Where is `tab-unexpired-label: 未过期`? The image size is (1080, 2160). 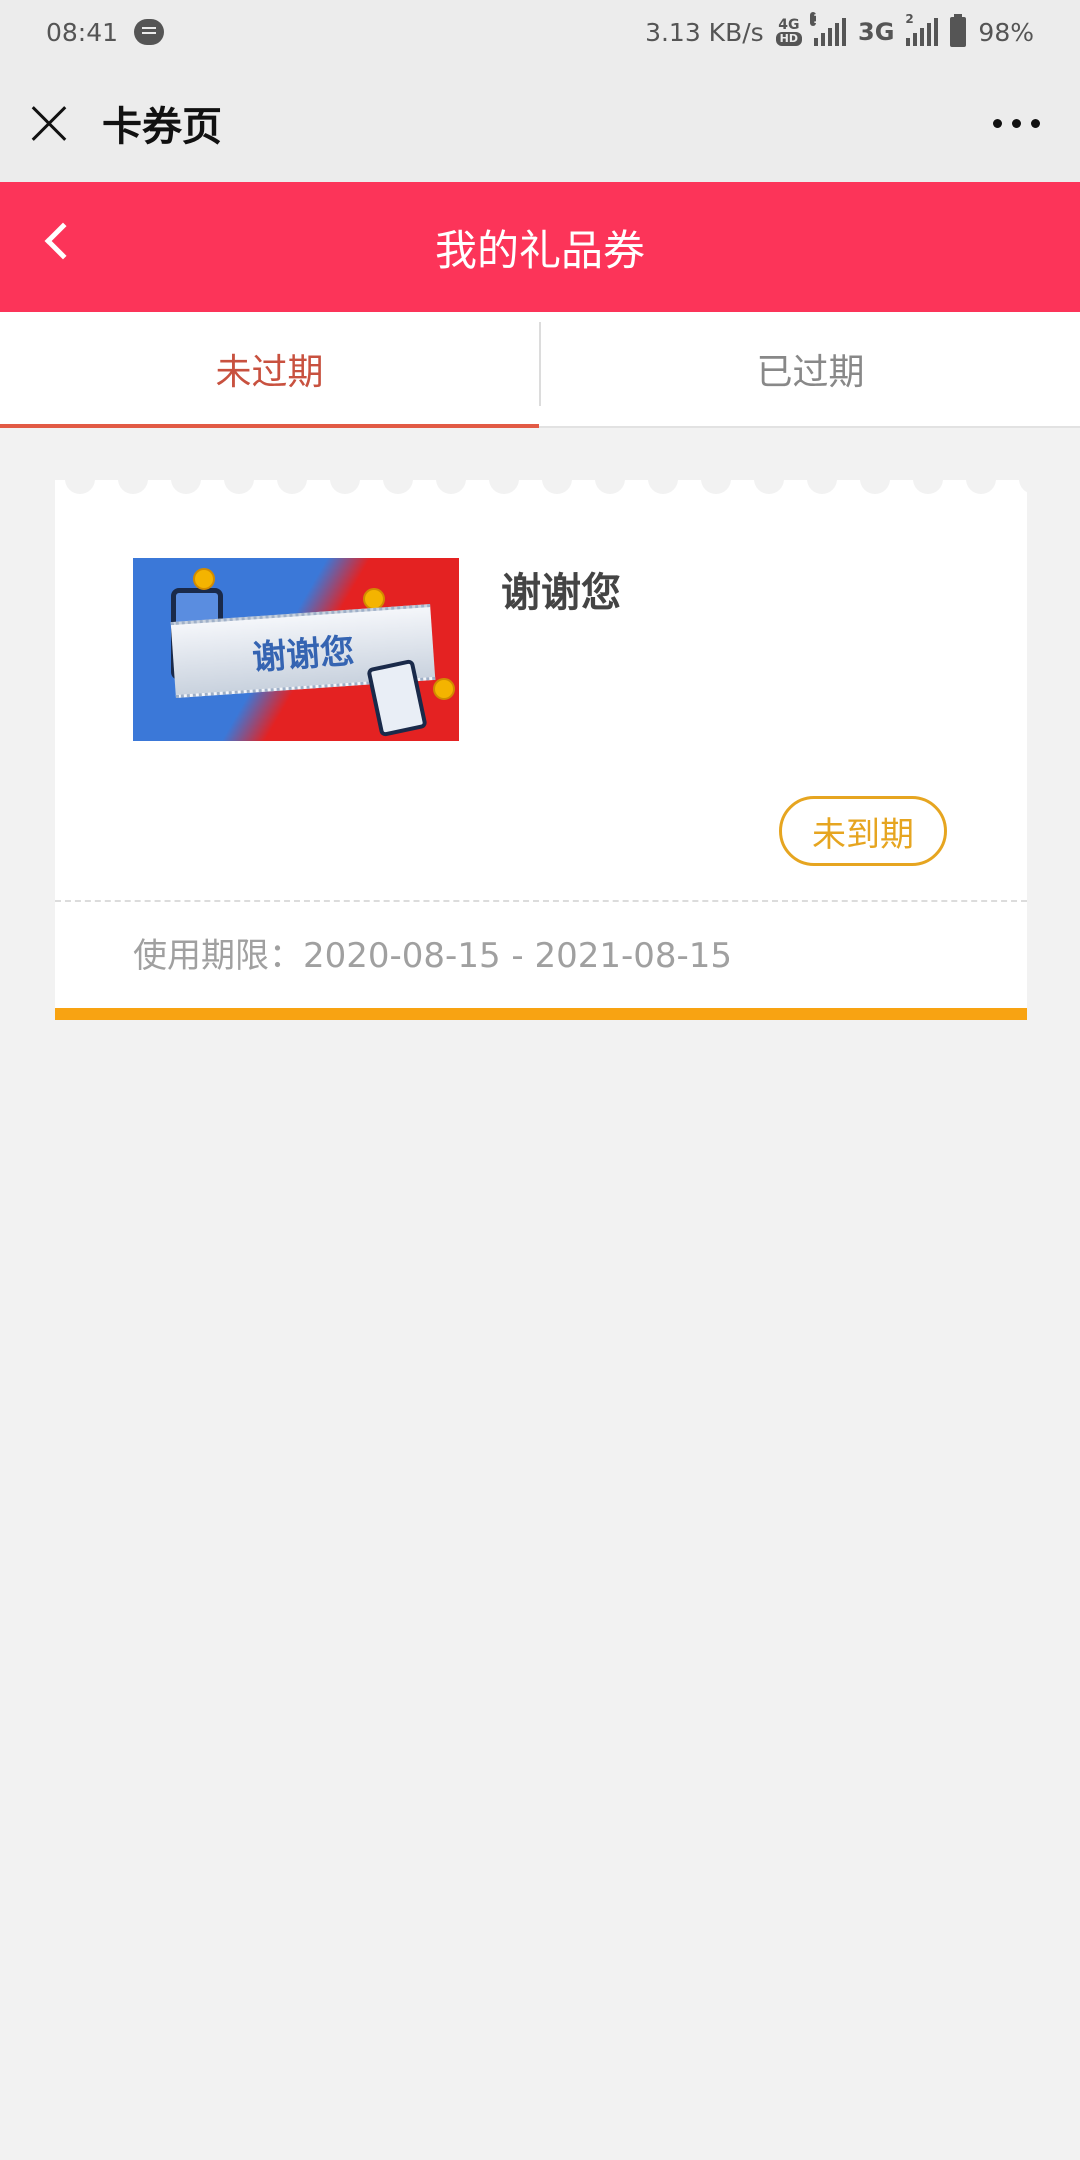 tab-unexpired-label: 未过期 is located at coordinates (269, 372).